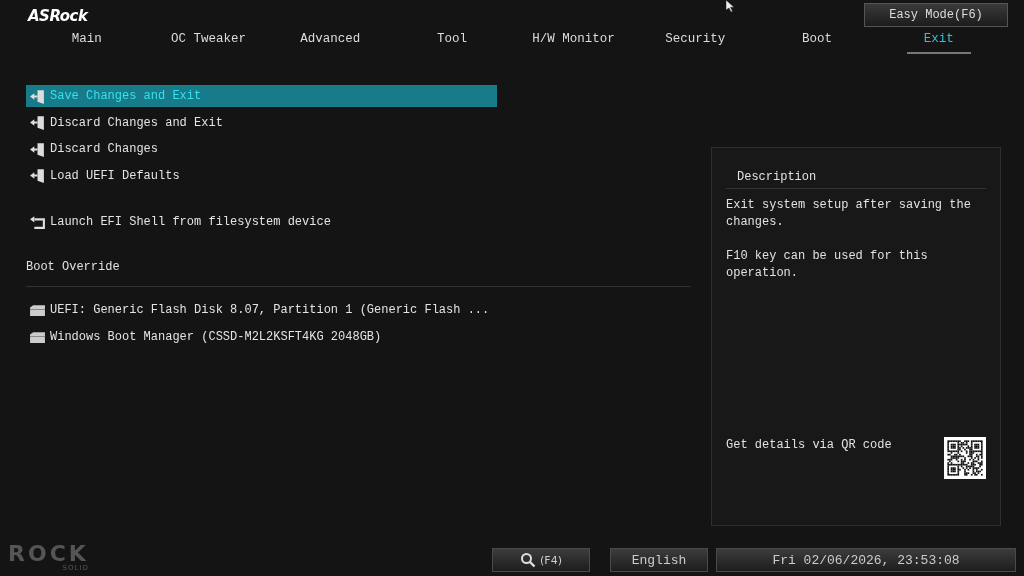  I want to click on brand-logo: ASRock, so click(58, 16).